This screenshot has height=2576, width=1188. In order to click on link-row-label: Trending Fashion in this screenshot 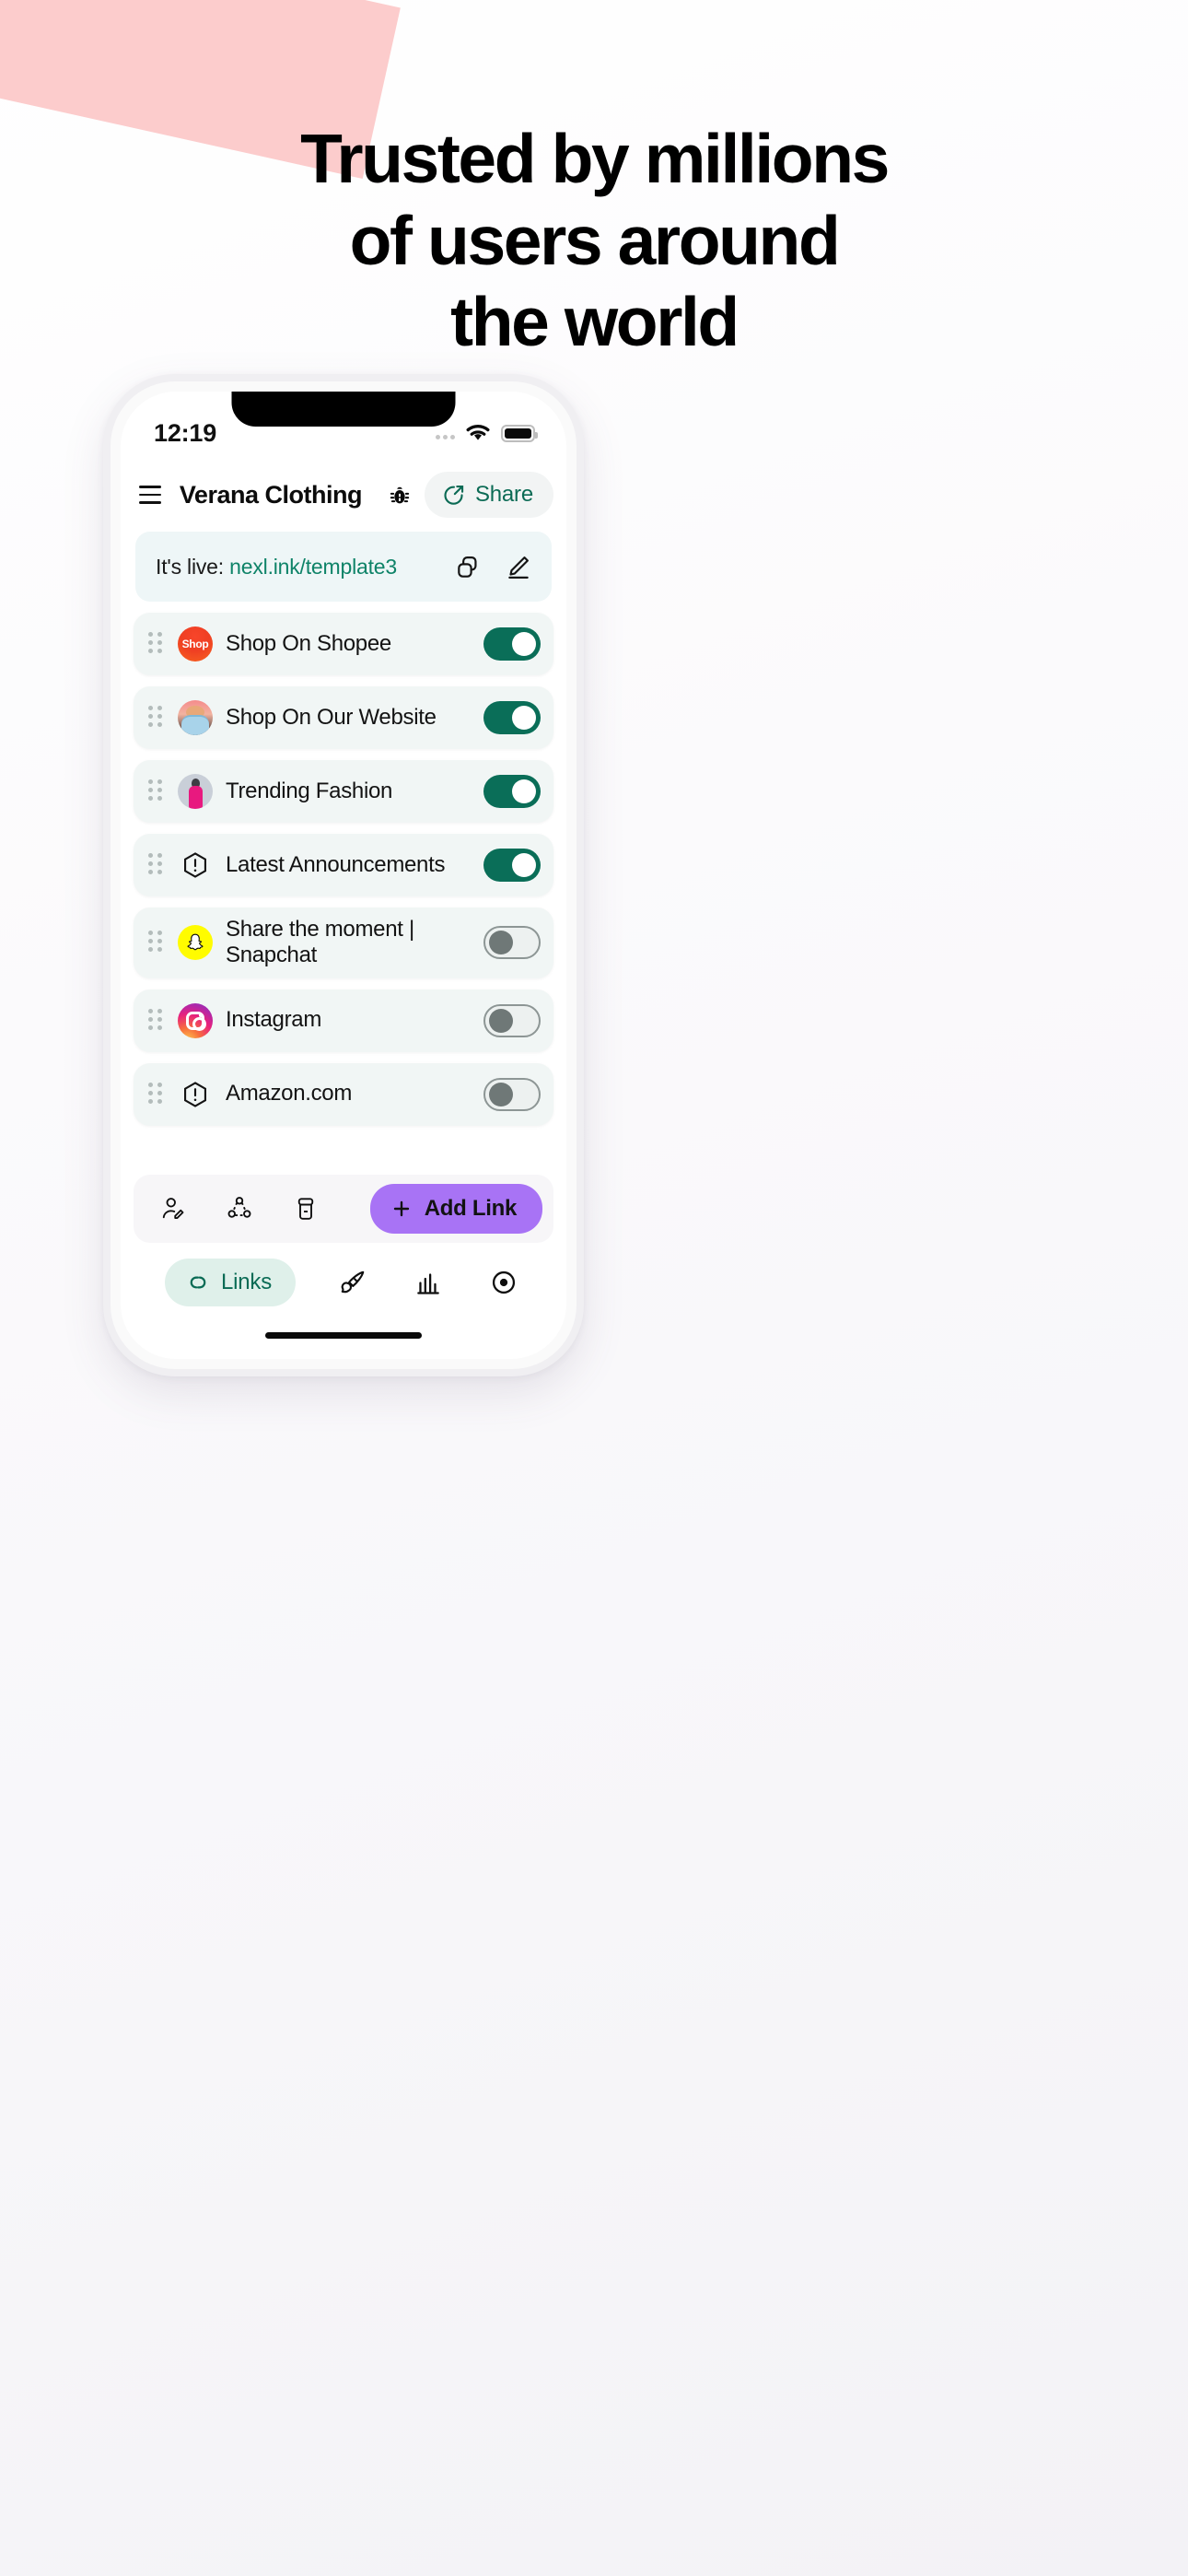, I will do `click(309, 790)`.